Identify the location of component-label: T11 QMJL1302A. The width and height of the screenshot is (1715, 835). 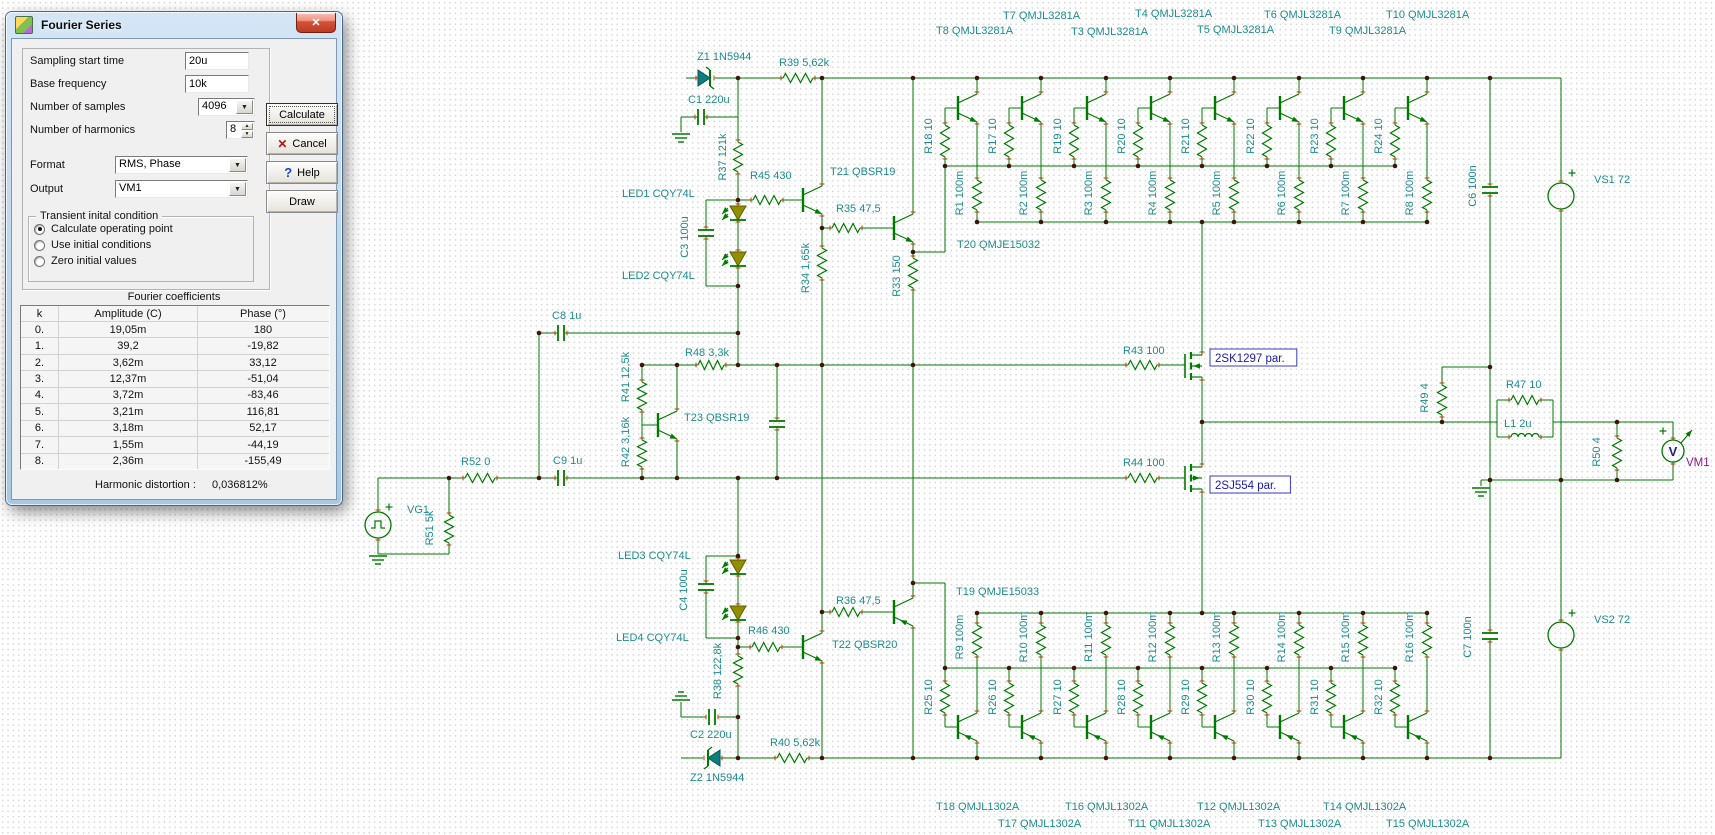
(1169, 824).